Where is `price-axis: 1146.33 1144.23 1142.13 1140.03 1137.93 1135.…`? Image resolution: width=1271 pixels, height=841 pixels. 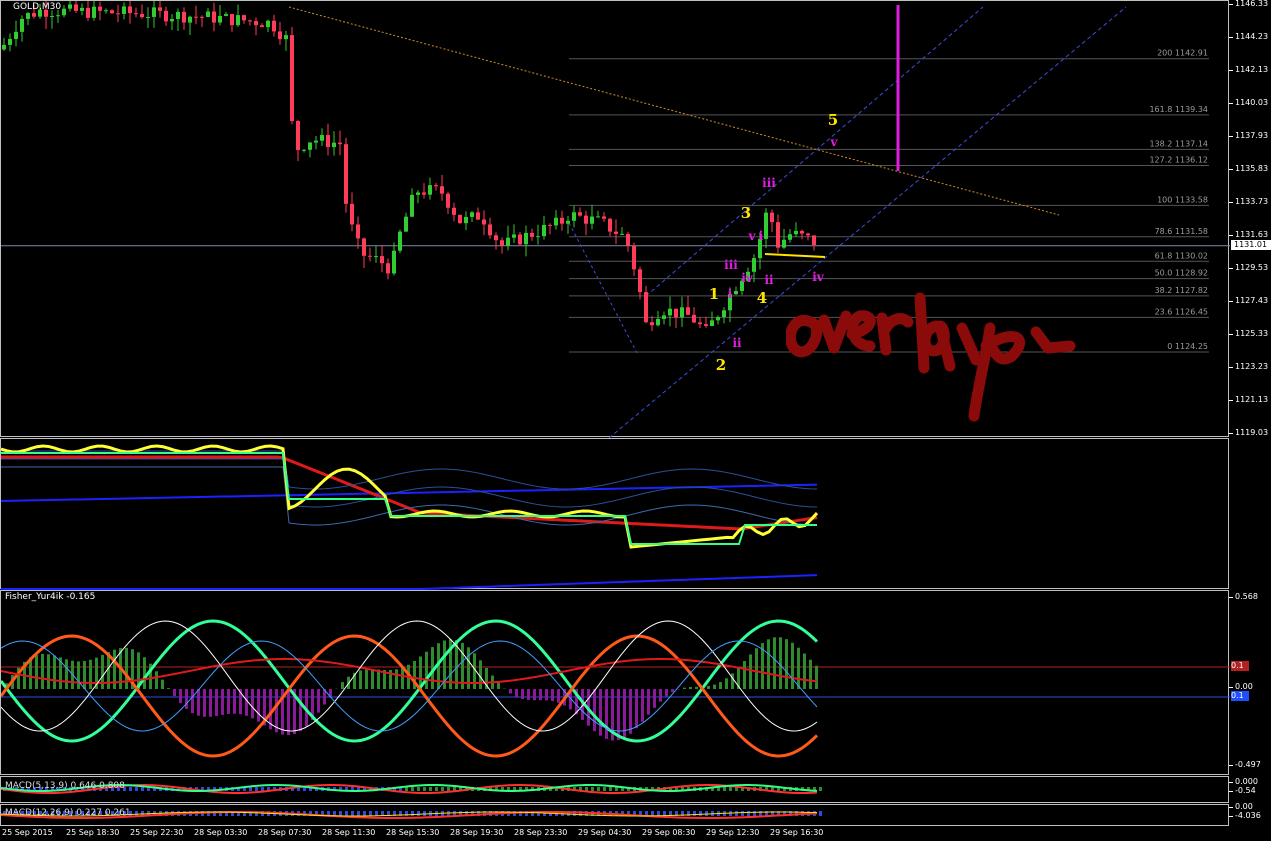
price-axis: 1146.33 1144.23 1142.13 1140.03 1137.93 1135.… is located at coordinates (1249, 218).